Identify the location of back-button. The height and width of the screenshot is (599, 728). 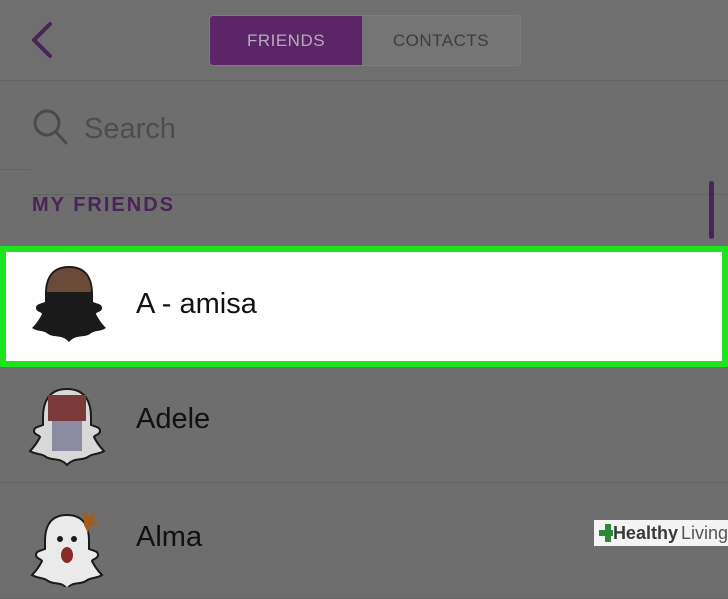
(44, 40).